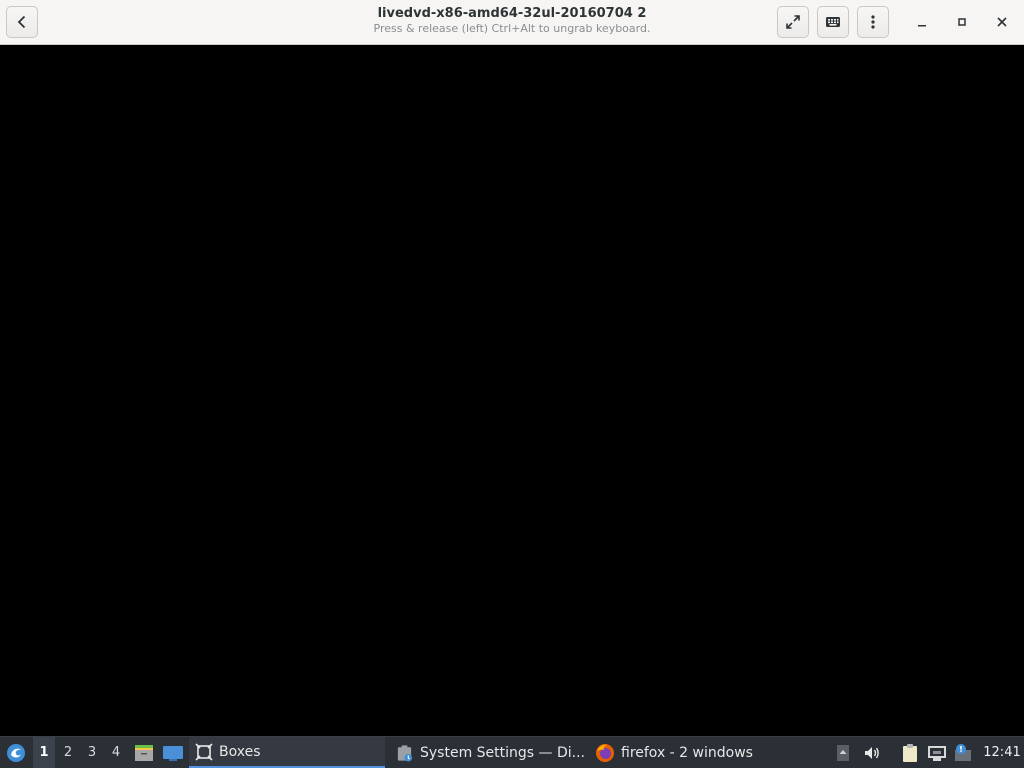 Image resolution: width=1024 pixels, height=768 pixels. I want to click on task-label: firefox - 2 windows, so click(687, 752).